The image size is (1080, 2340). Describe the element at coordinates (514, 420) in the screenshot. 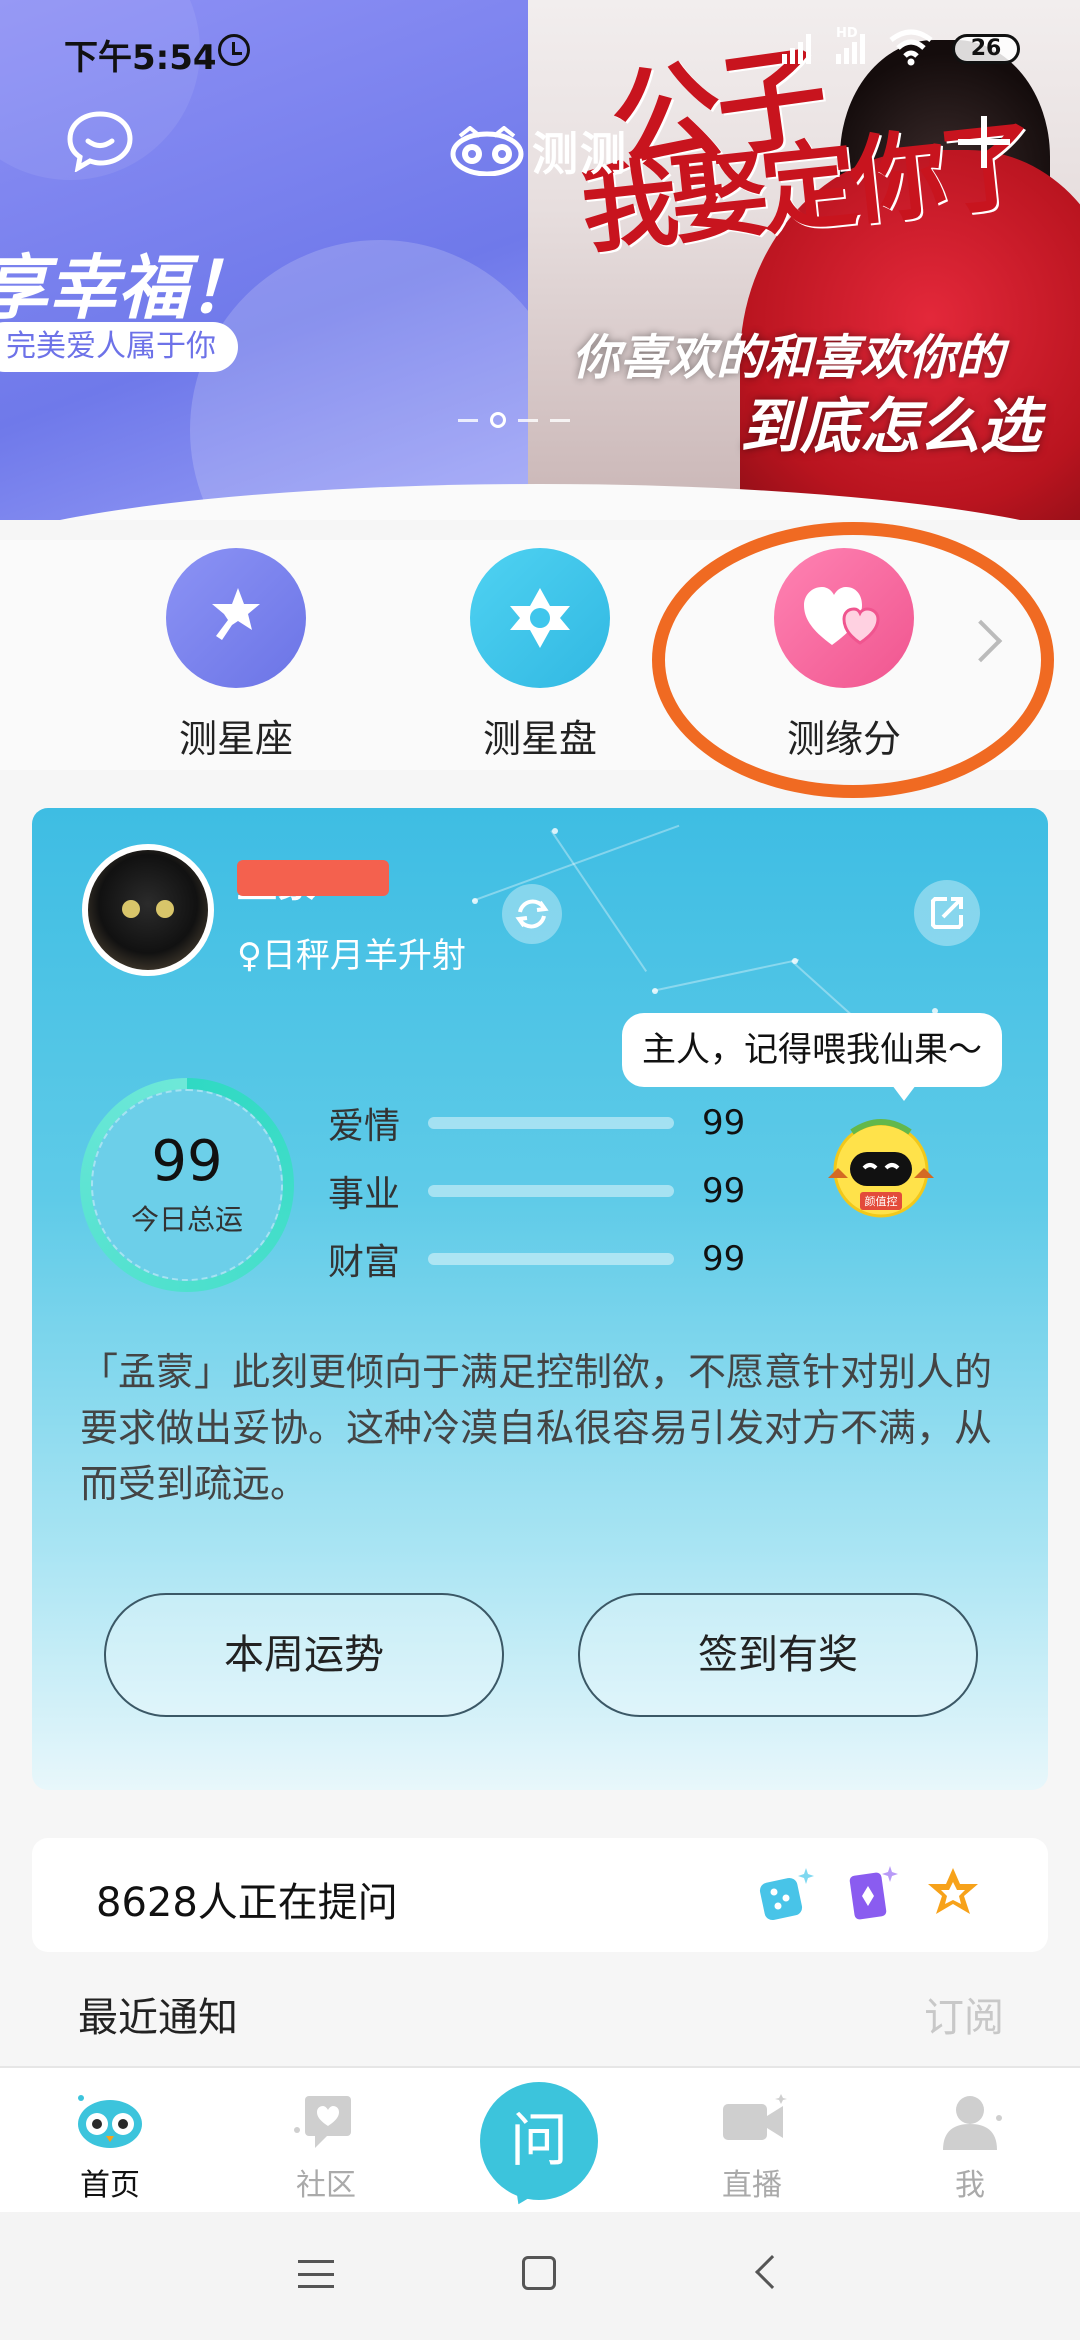

I see `banner-pager-dots` at that location.